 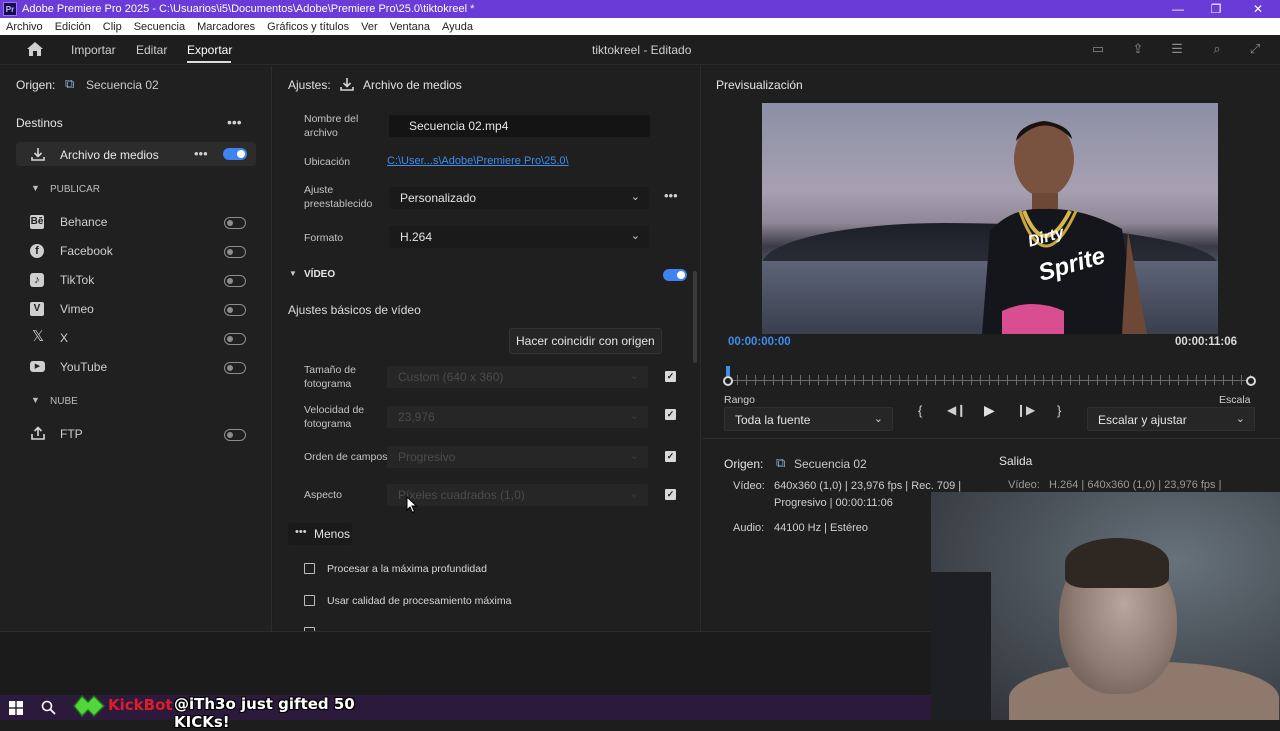 What do you see at coordinates (73, 27) in the screenshot?
I see `menu-edicion: Edición` at bounding box center [73, 27].